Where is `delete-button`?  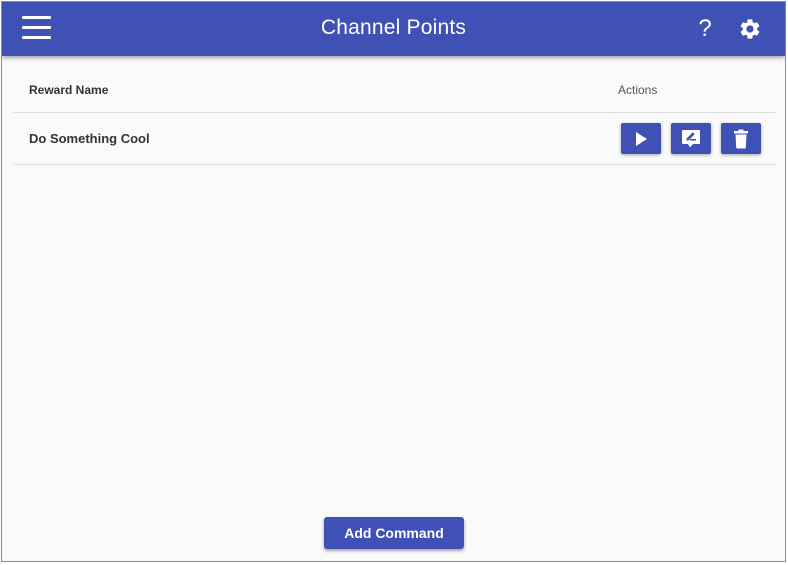 delete-button is located at coordinates (741, 138).